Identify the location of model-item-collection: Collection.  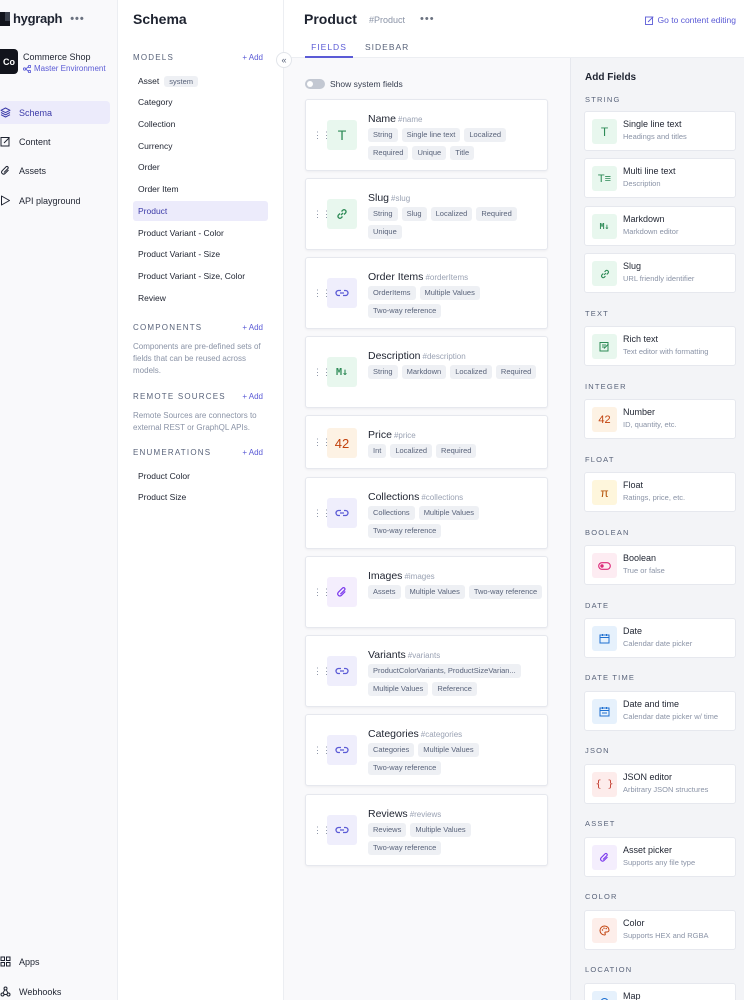
(200, 124).